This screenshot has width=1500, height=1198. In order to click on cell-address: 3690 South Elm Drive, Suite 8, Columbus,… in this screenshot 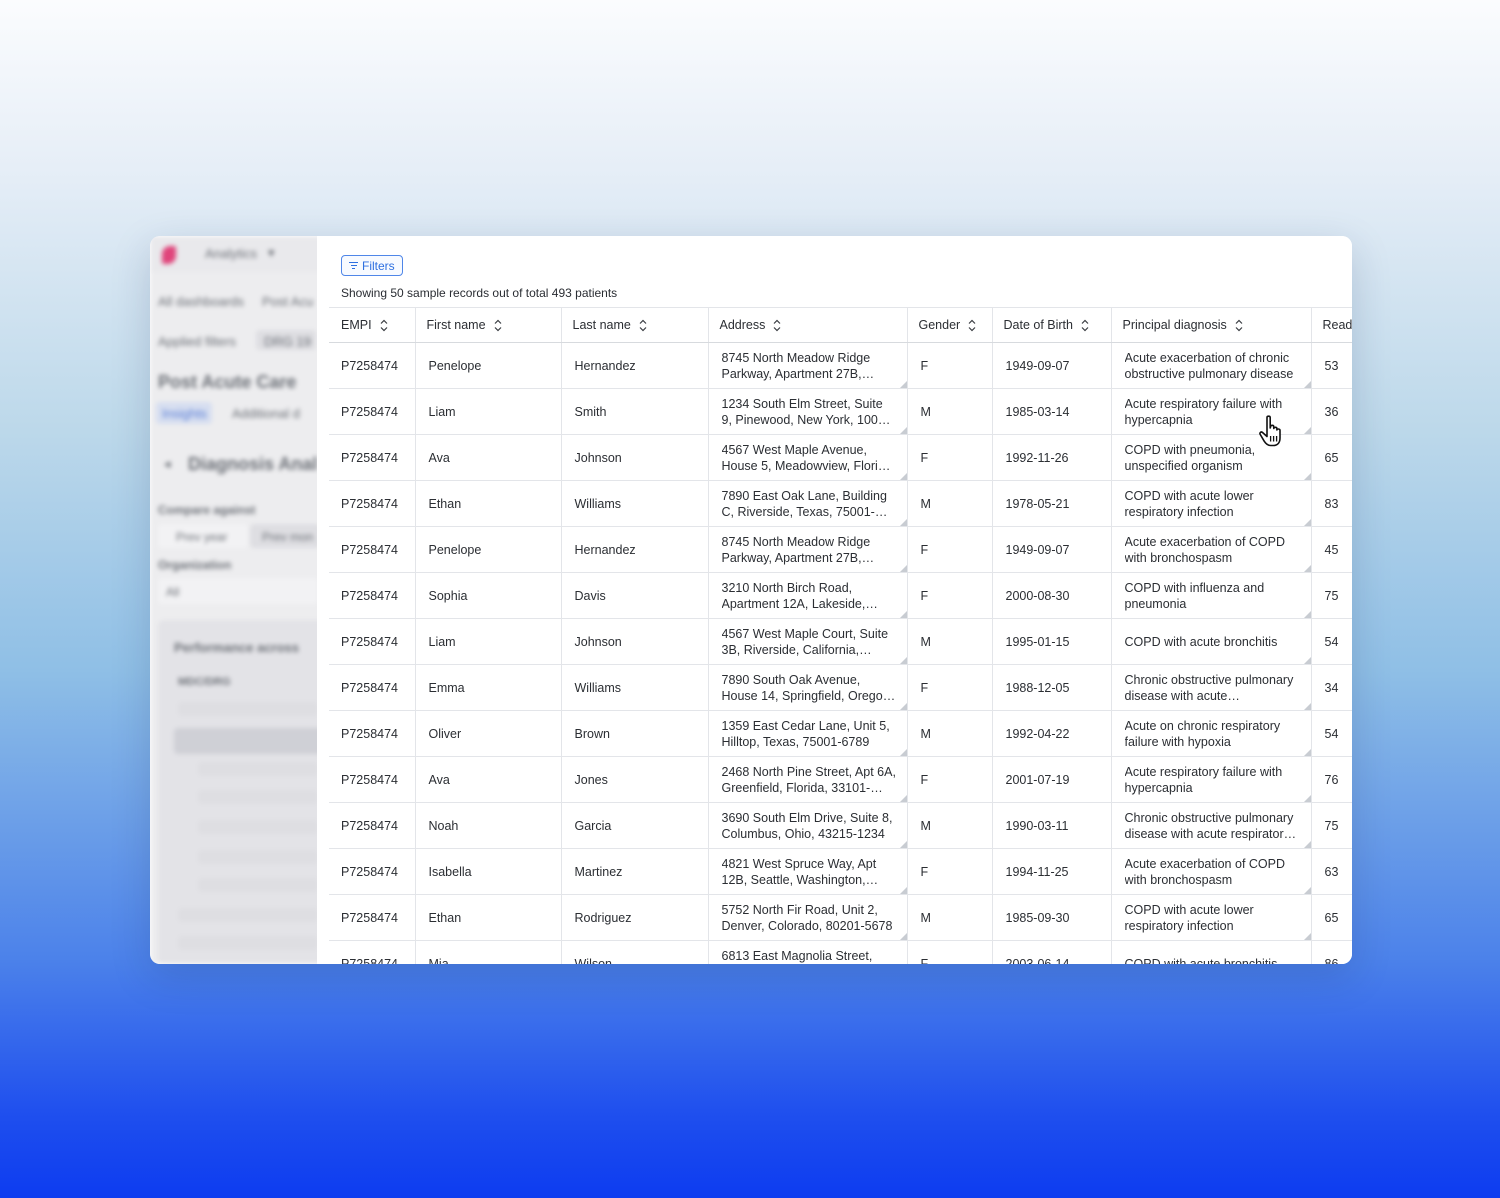, I will do `click(808, 825)`.